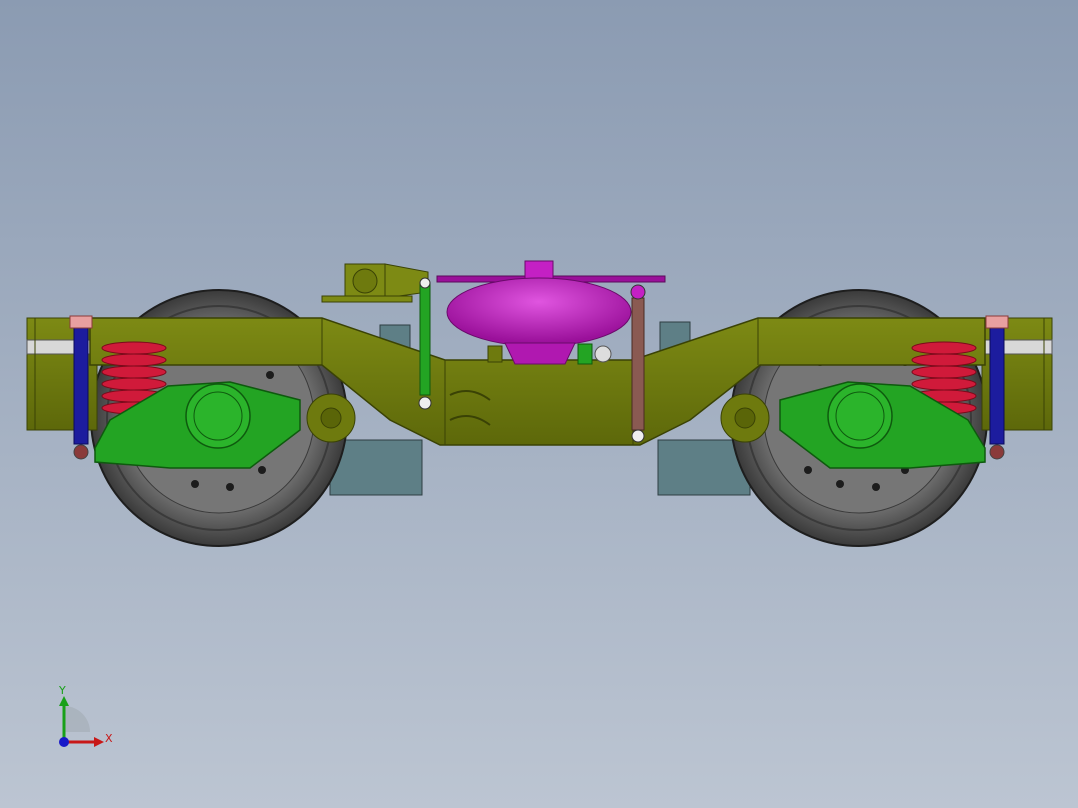  I want to click on right-pivot-lug, so click(745, 418).